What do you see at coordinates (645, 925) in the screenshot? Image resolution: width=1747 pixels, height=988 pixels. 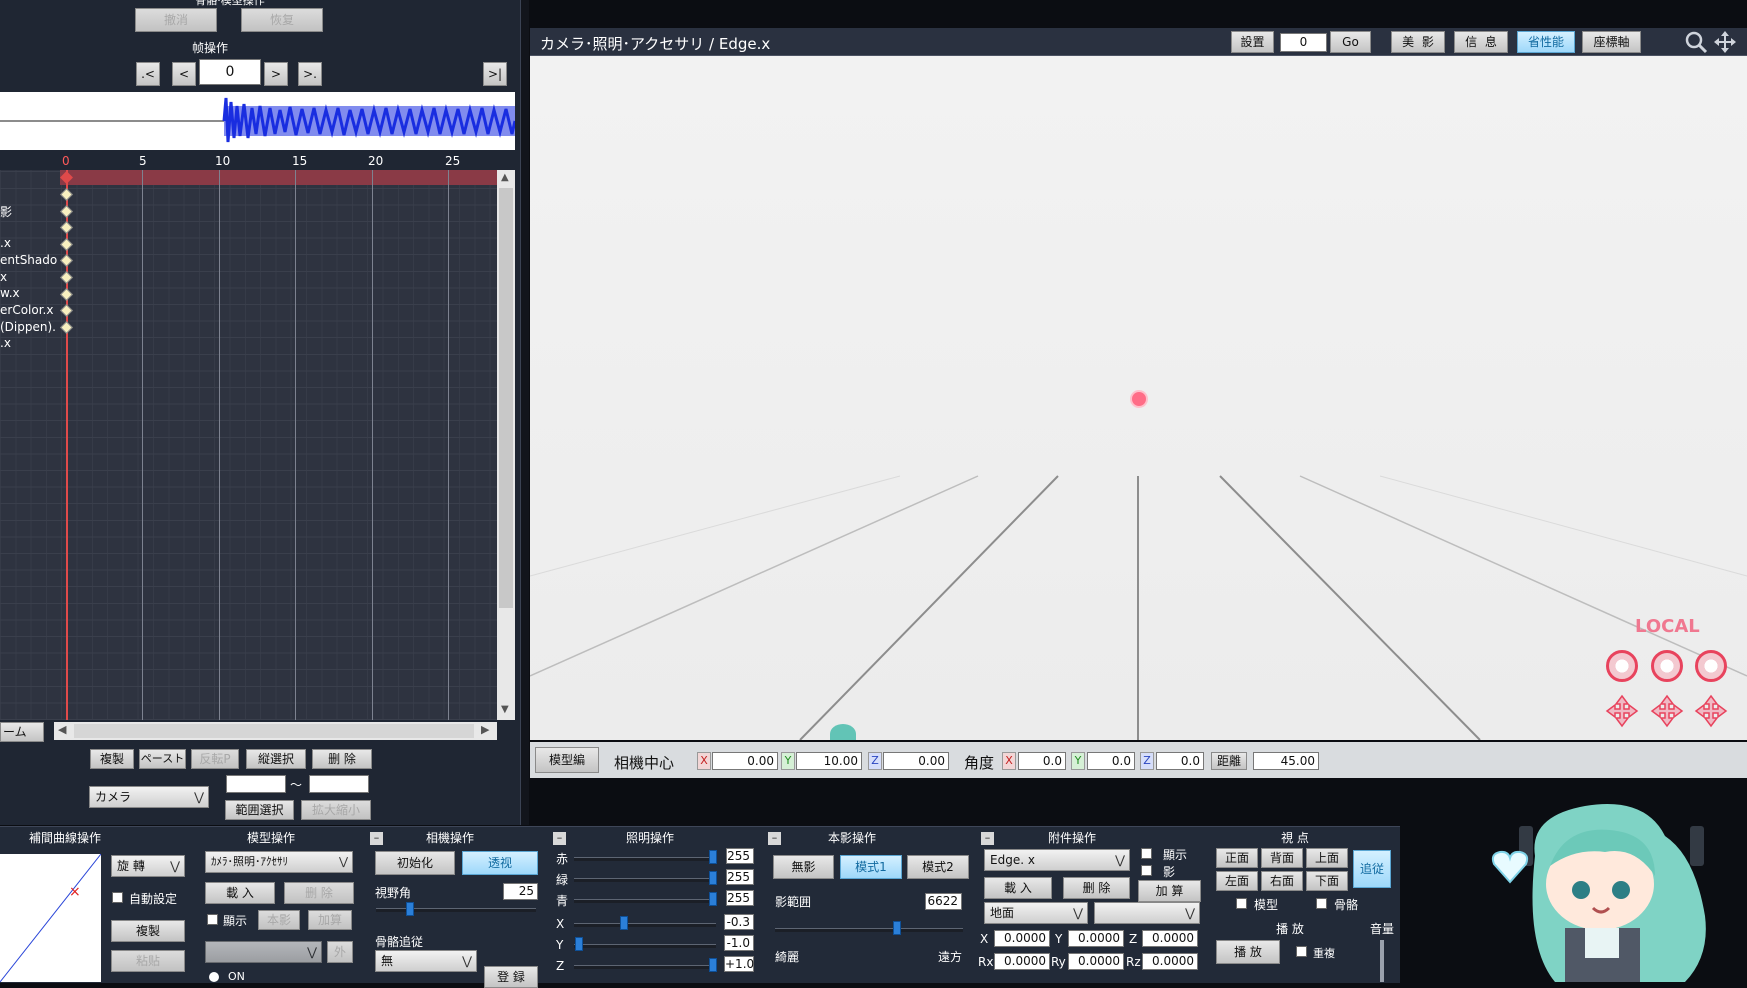 I see `light-x-slider` at bounding box center [645, 925].